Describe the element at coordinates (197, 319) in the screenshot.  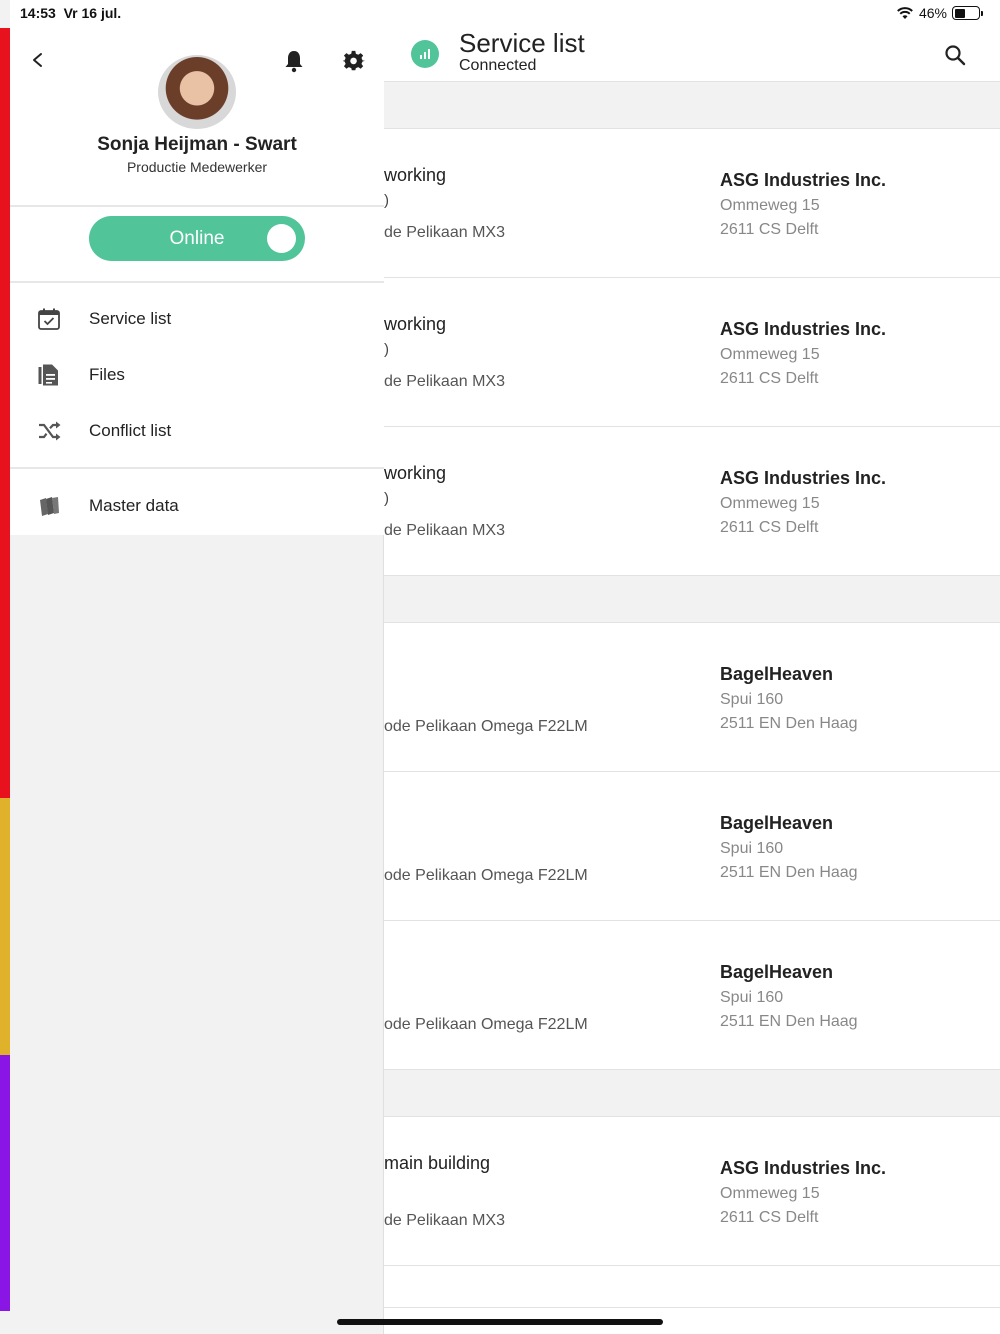
I see `nav-item-service-list: Service list` at that location.